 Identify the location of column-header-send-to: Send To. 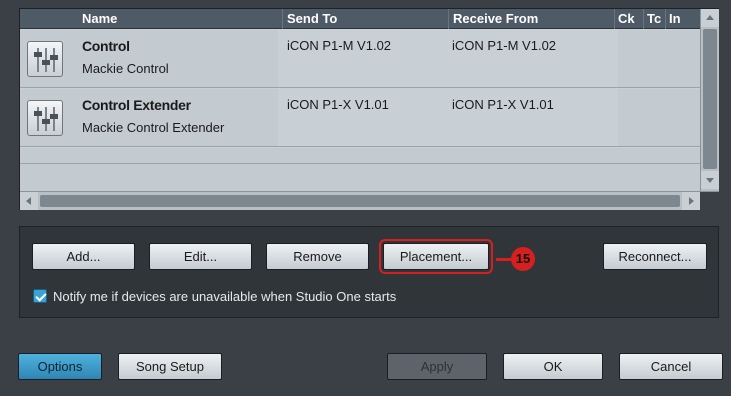
(366, 19).